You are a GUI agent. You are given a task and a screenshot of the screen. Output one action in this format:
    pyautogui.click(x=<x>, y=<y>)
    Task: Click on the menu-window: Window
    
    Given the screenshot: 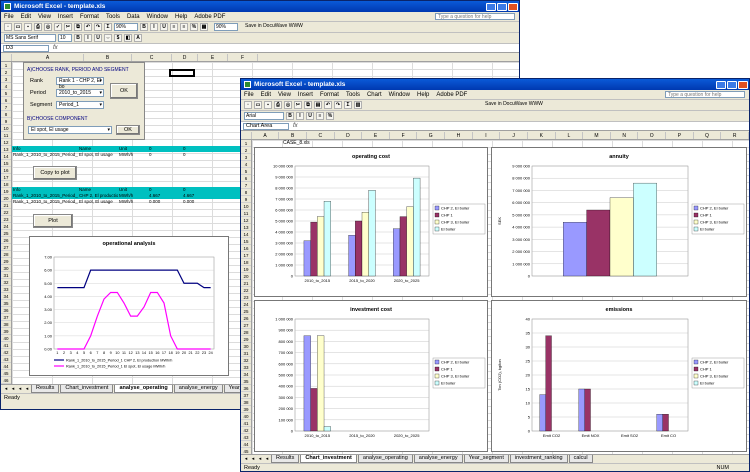 What is the action you would take?
    pyautogui.click(x=157, y=17)
    